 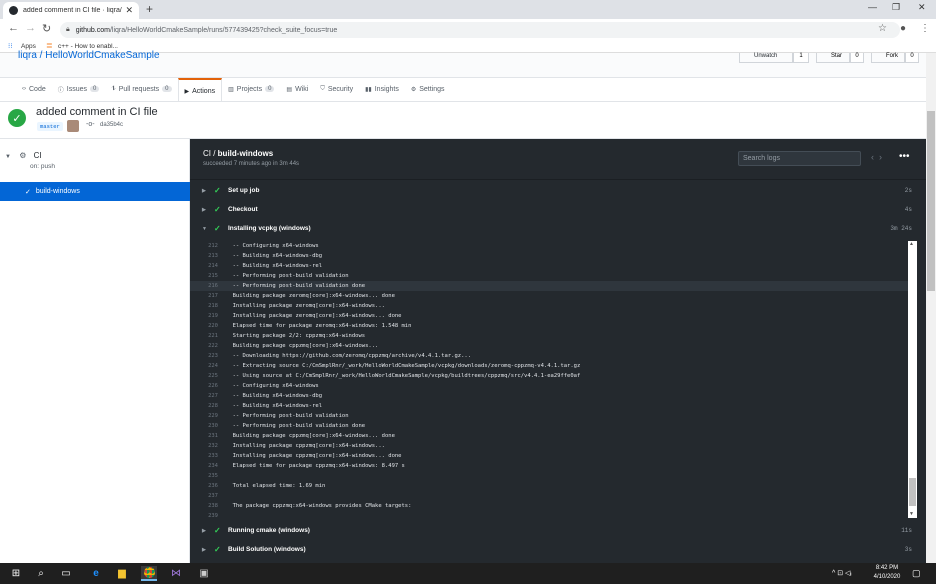 I want to click on tab-insights: ▮▮ Insights, so click(x=382, y=89).